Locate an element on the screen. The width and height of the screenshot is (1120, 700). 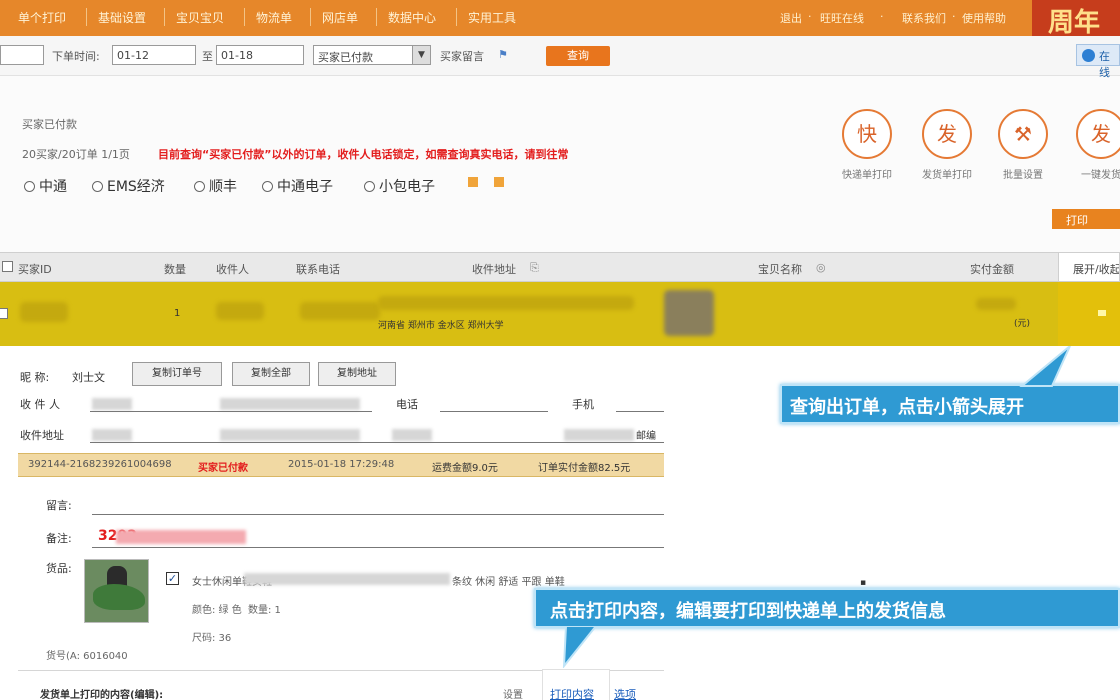
waybill-print-icon: 快 is located at coordinates (867, 134).